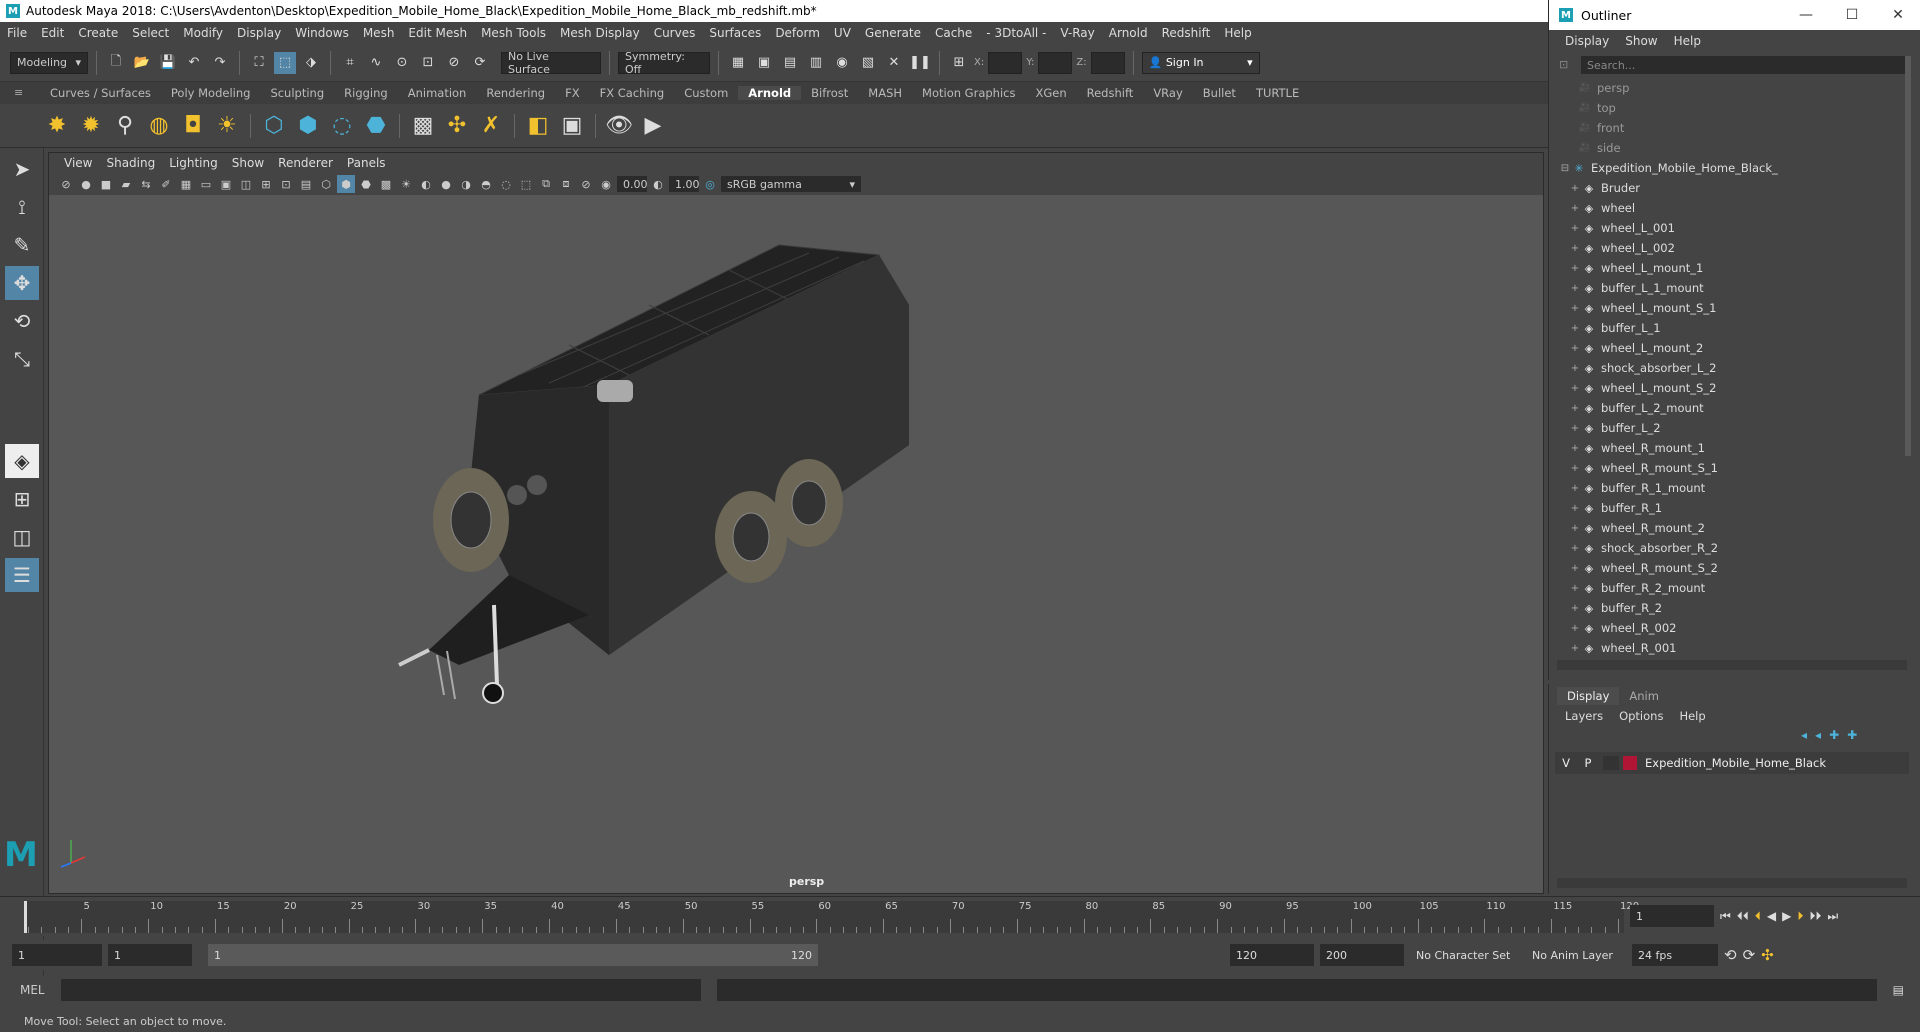 Image resolution: width=1920 pixels, height=1032 pixels. What do you see at coordinates (1050, 93) in the screenshot?
I see `shelf-tab-xgen: XGen` at bounding box center [1050, 93].